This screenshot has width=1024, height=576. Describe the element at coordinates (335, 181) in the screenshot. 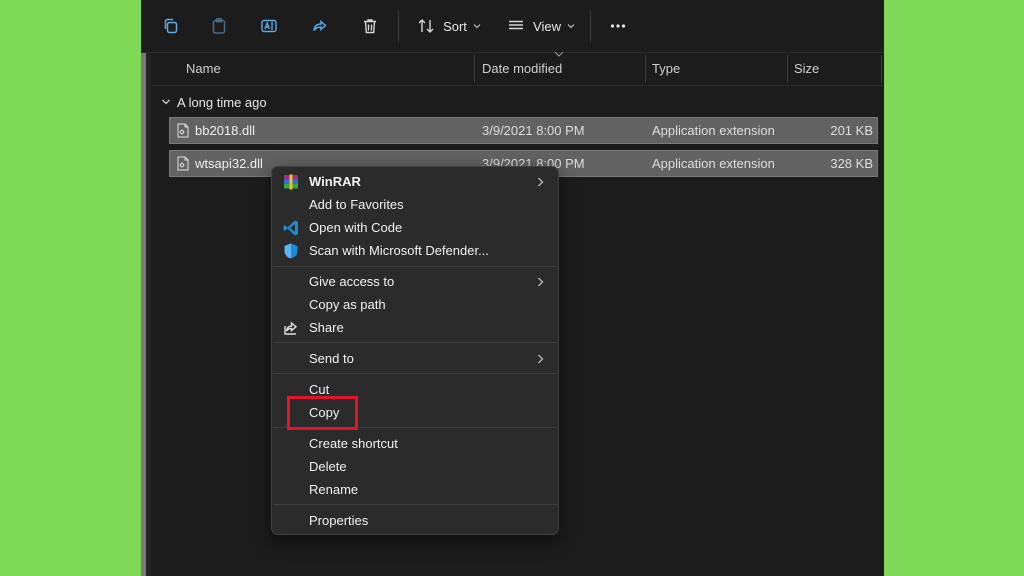

I see `menu-item-label: WinRAR` at that location.